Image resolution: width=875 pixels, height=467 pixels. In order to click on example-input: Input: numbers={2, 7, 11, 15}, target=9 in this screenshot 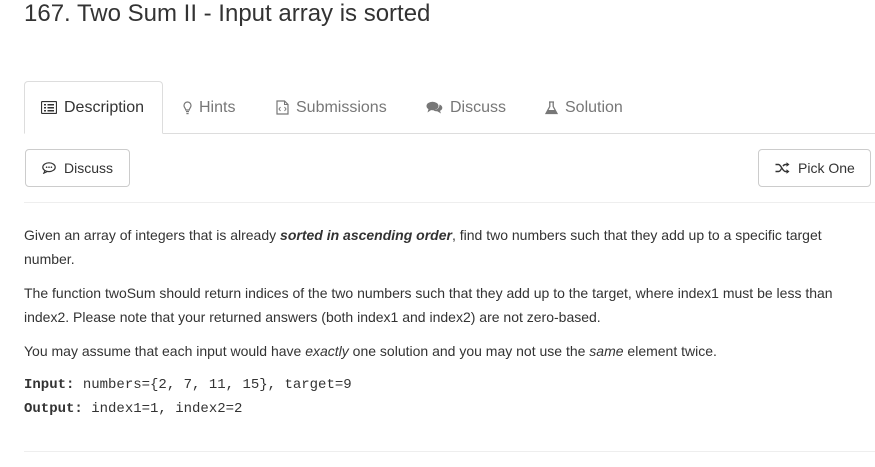, I will do `click(434, 385)`.